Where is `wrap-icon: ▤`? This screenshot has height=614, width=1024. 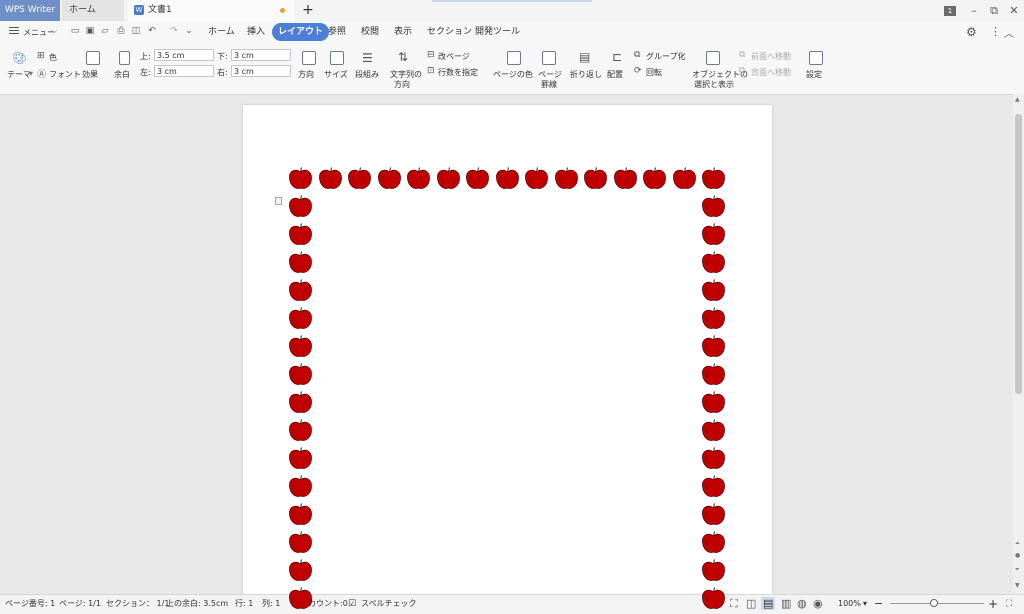
wrap-icon: ▤ is located at coordinates (584, 57).